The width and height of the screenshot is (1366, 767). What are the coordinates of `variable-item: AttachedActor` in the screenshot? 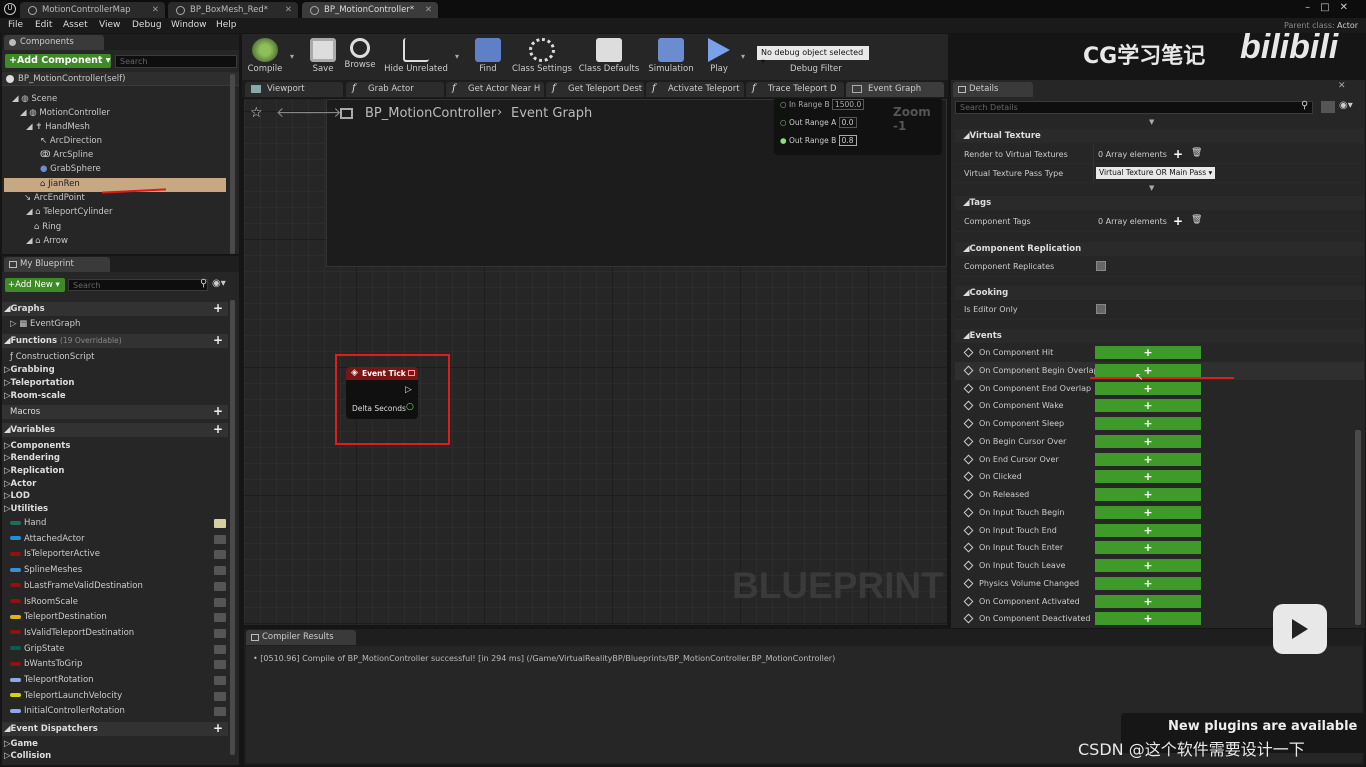 It's located at (47, 539).